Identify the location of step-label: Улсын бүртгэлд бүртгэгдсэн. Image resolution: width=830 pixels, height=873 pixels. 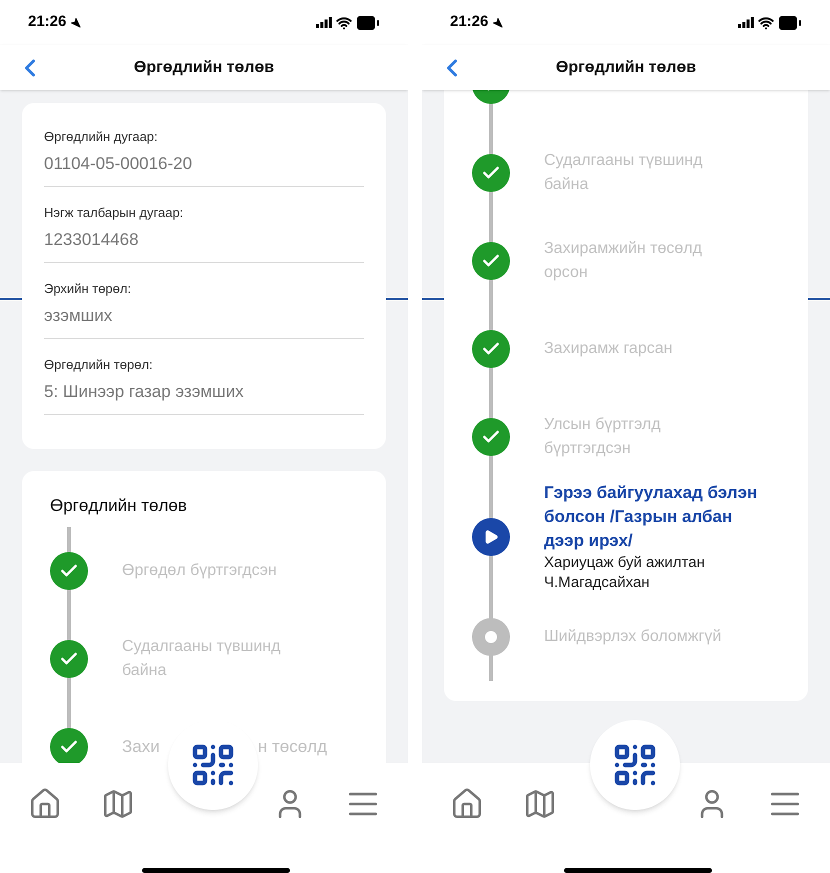
(603, 437).